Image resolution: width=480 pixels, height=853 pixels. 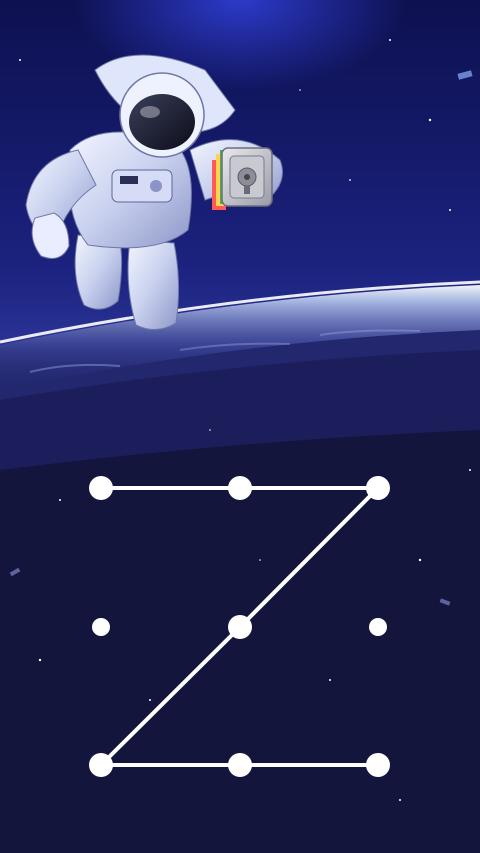 What do you see at coordinates (101, 488) in the screenshot?
I see `pattern-dot-r1c1` at bounding box center [101, 488].